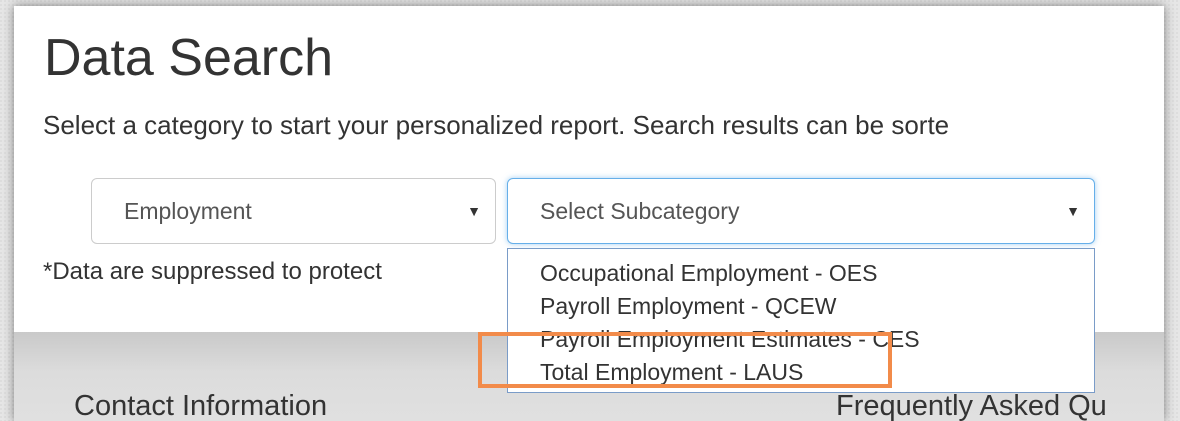 The image size is (1180, 421). I want to click on contact-information-link: Contact Information, so click(200, 405).